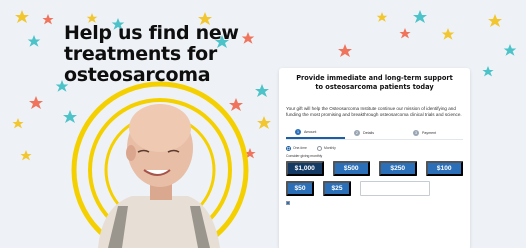 This screenshot has height=248, width=526. What do you see at coordinates (368, 132) in the screenshot?
I see `step-label: Details` at bounding box center [368, 132].